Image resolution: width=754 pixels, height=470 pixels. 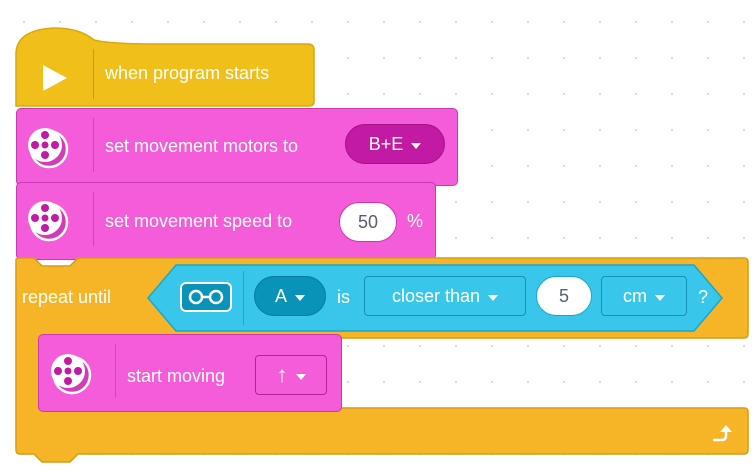 What do you see at coordinates (703, 297) in the screenshot?
I see `condition-question-mark: ?` at bounding box center [703, 297].